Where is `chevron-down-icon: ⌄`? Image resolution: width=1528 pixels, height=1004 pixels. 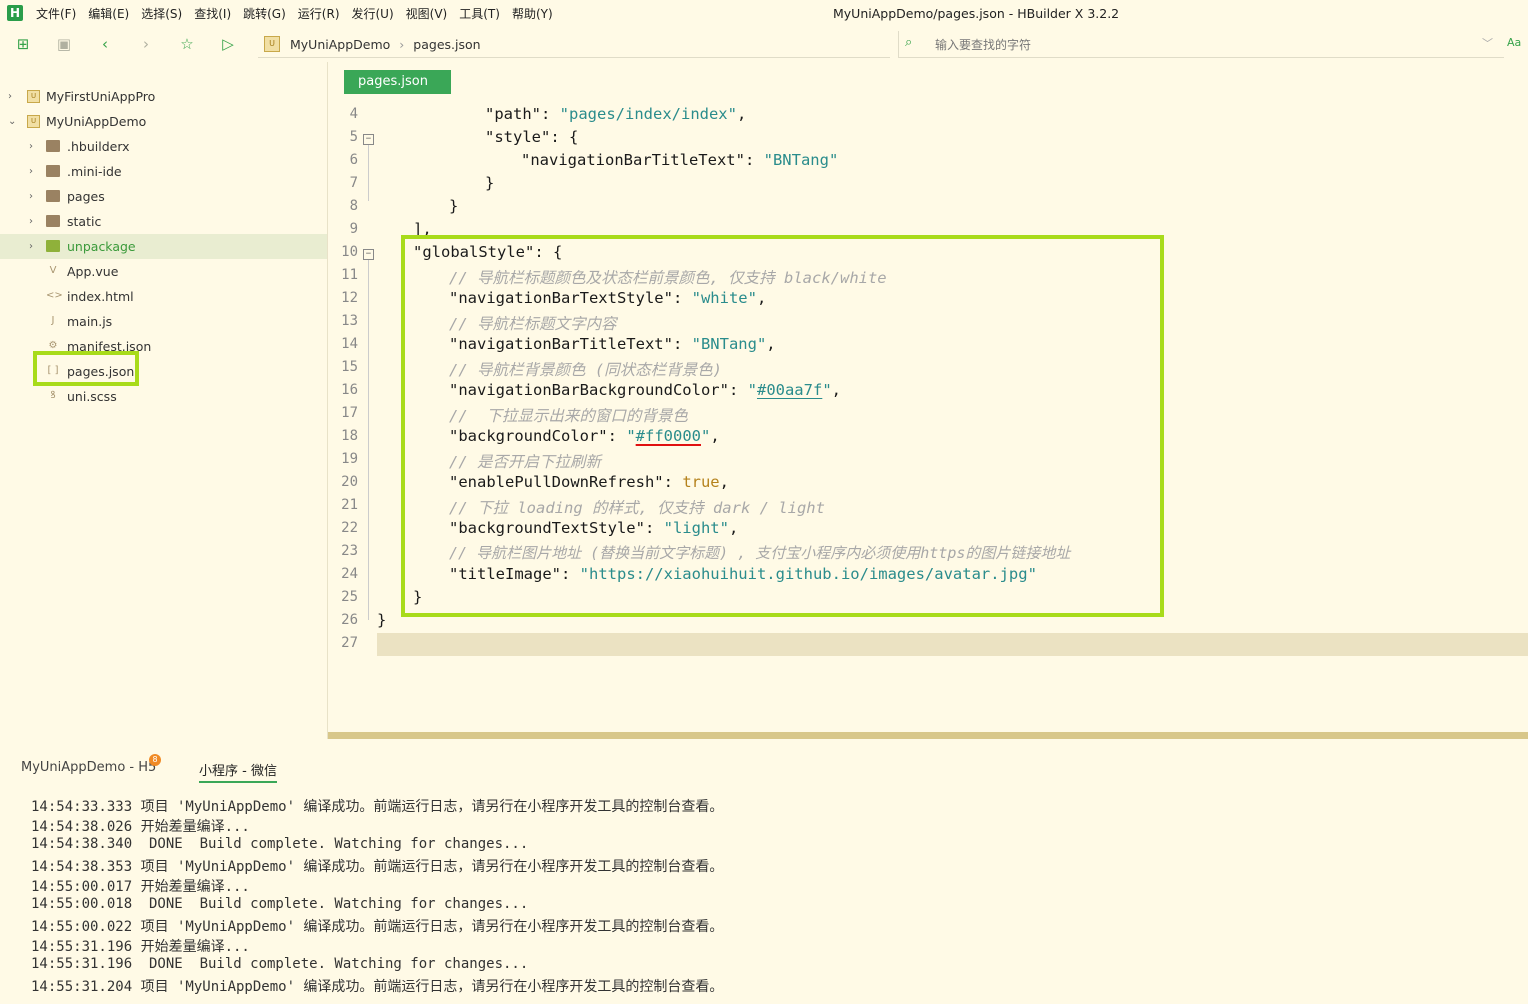
chevron-down-icon: ⌄ is located at coordinates (12, 121).